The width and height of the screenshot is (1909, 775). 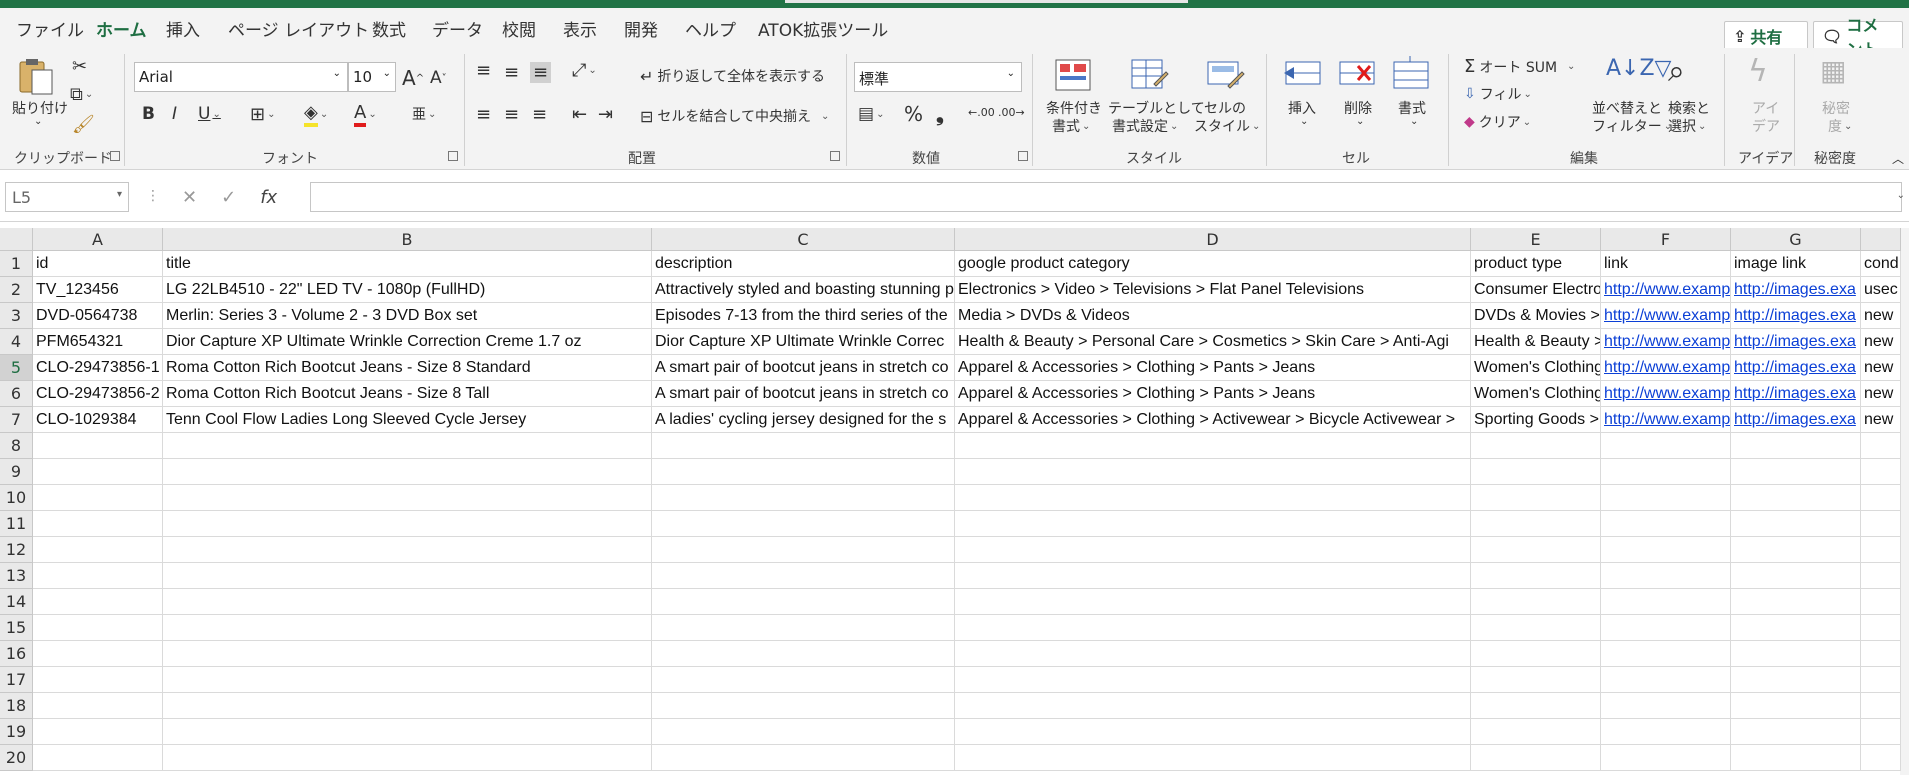 What do you see at coordinates (1023, 156) in the screenshot?
I see `number-launcher-icon` at bounding box center [1023, 156].